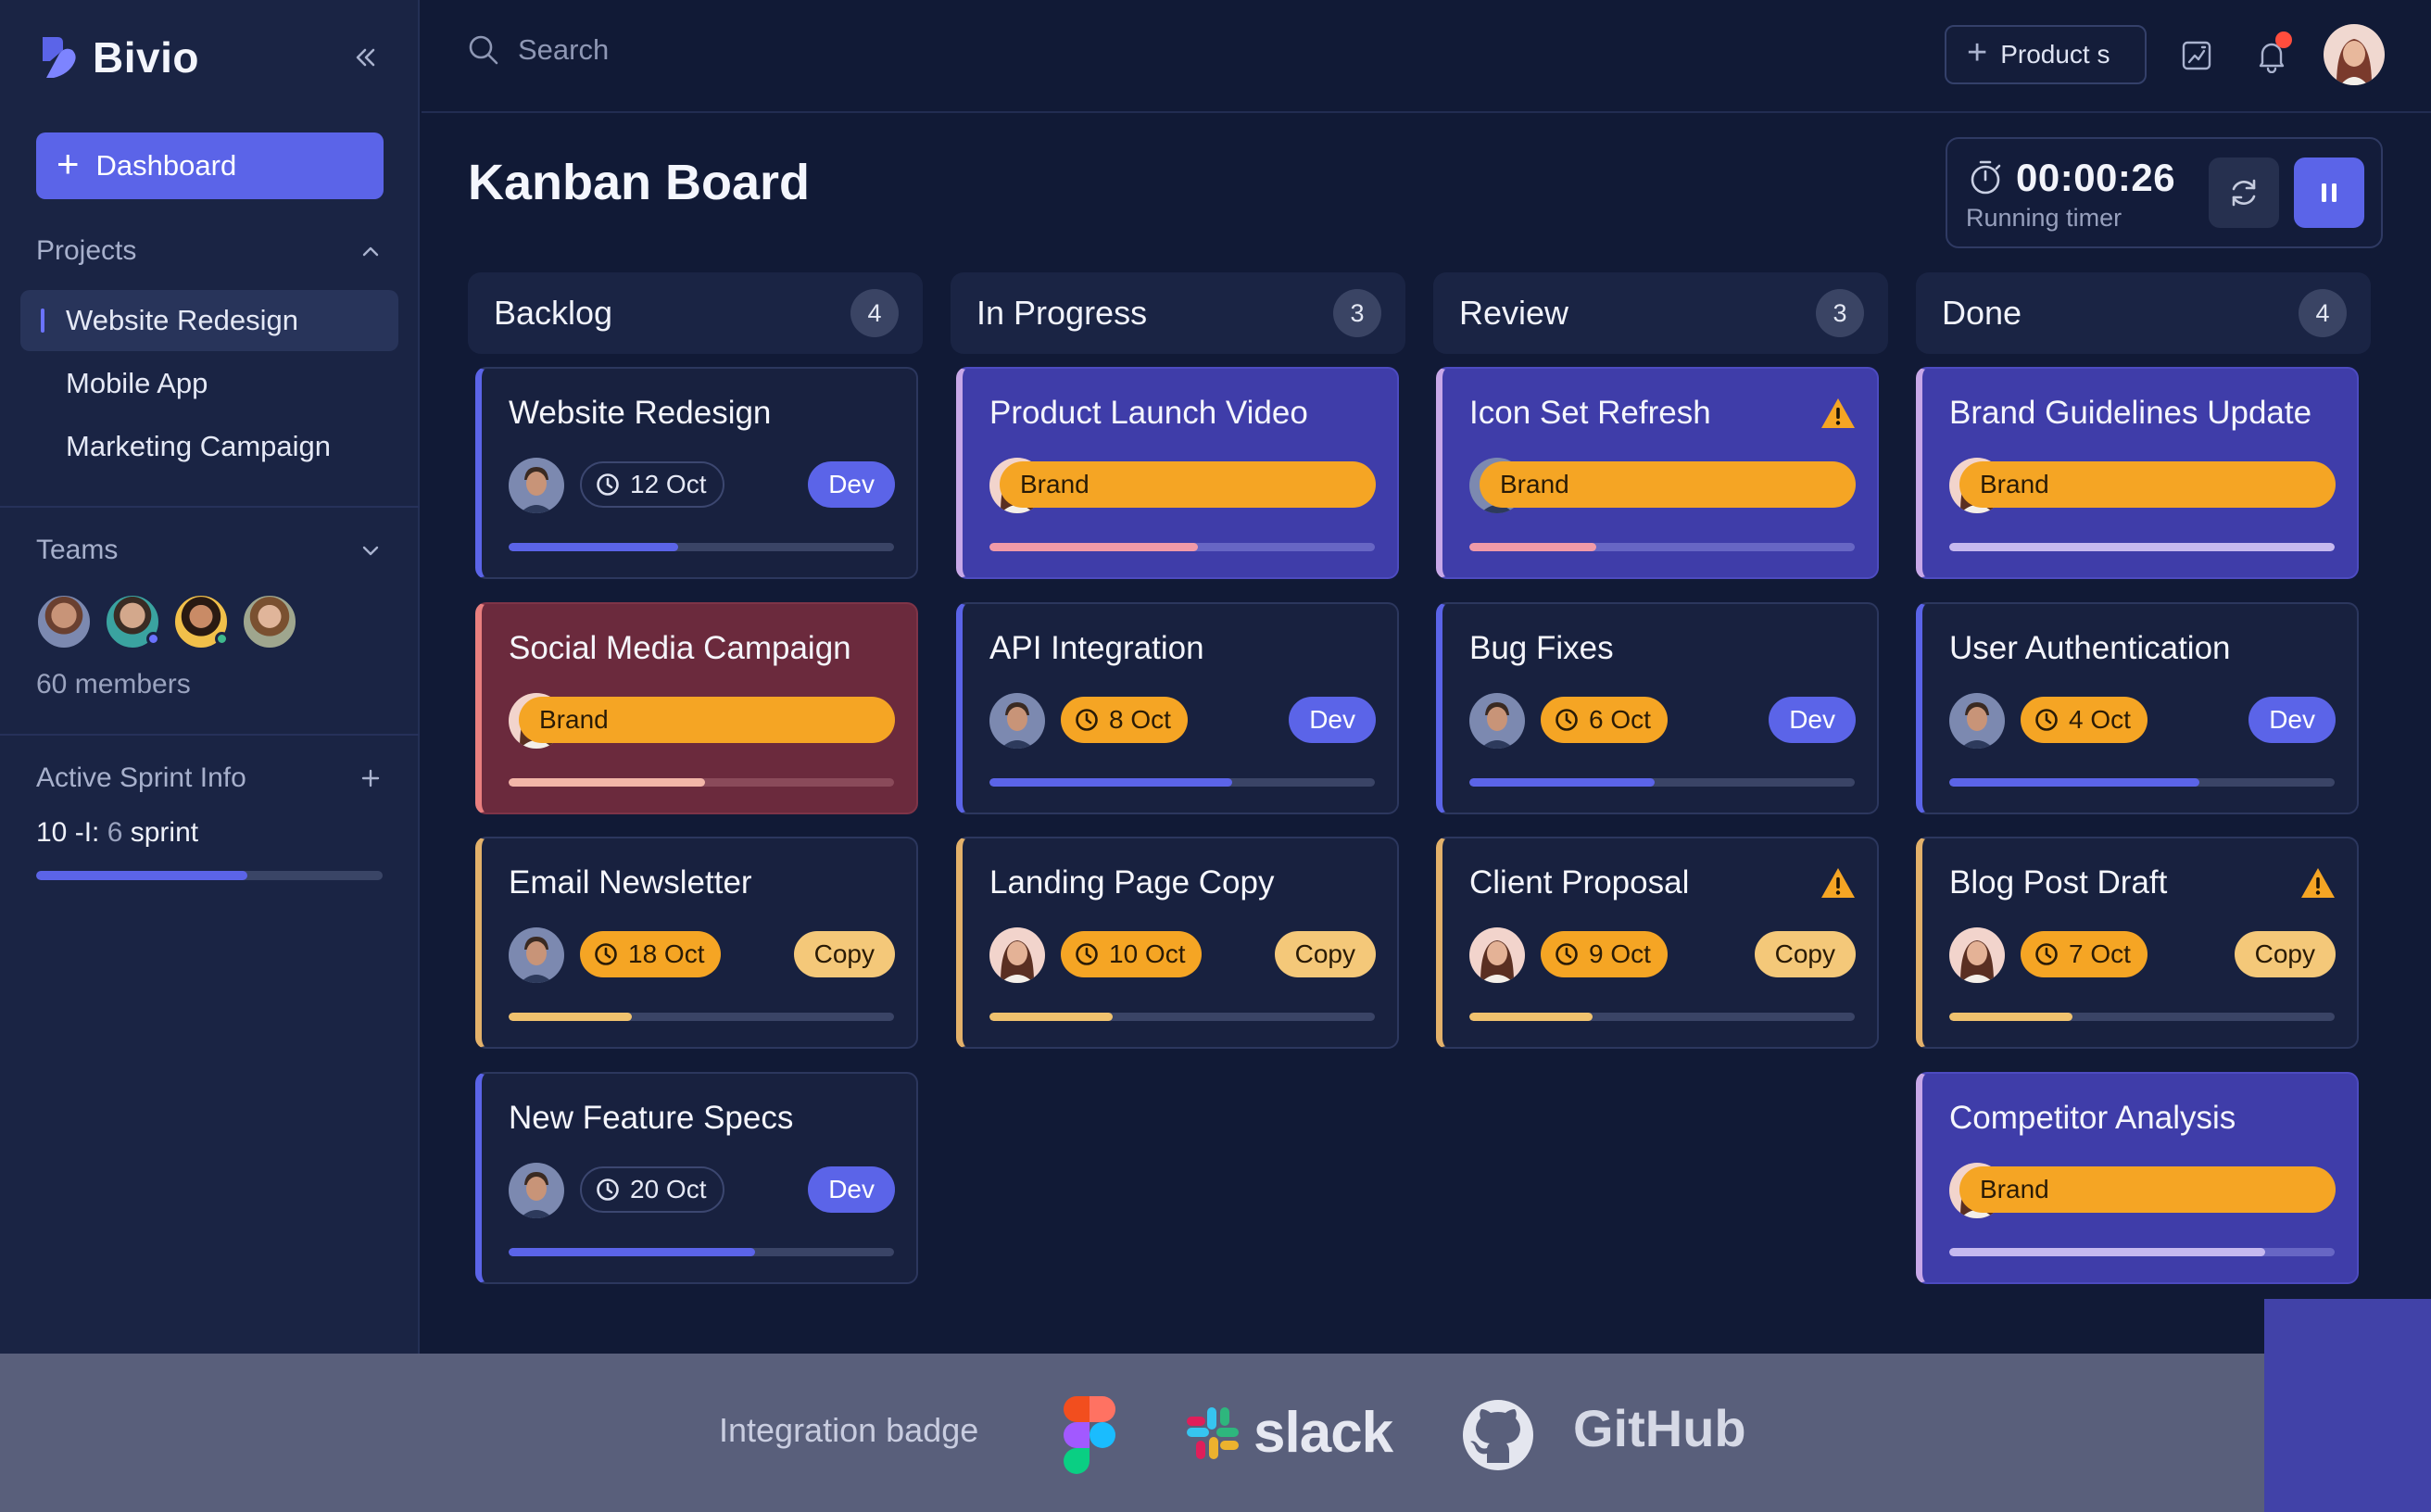 Image resolution: width=2431 pixels, height=1512 pixels. I want to click on task-card: Brand Guidelines Update 1 Oct Brand, so click(2137, 473).